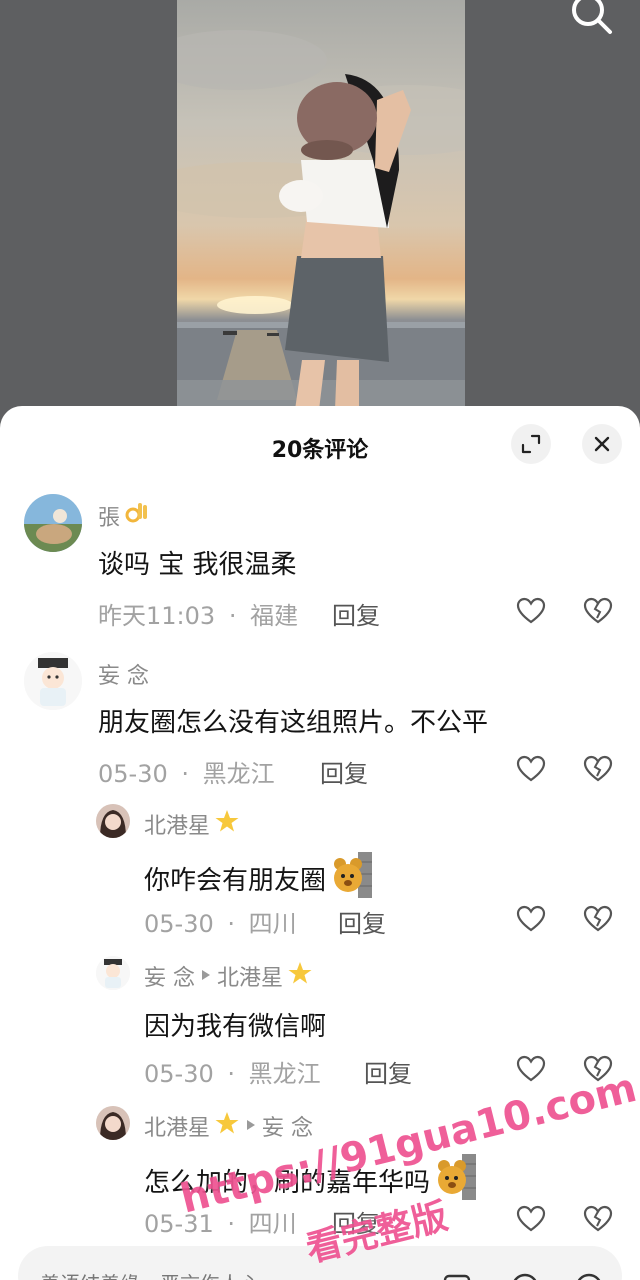 This screenshot has width=640, height=1280. Describe the element at coordinates (137, 516) in the screenshot. I see `ok-hand-emoji` at that location.